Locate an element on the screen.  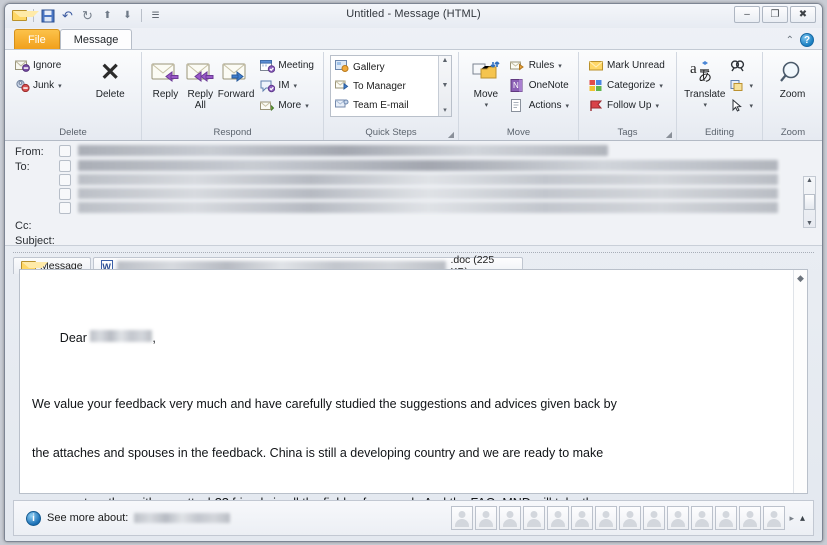
minimize-button: – is located at coordinates (747, 14).